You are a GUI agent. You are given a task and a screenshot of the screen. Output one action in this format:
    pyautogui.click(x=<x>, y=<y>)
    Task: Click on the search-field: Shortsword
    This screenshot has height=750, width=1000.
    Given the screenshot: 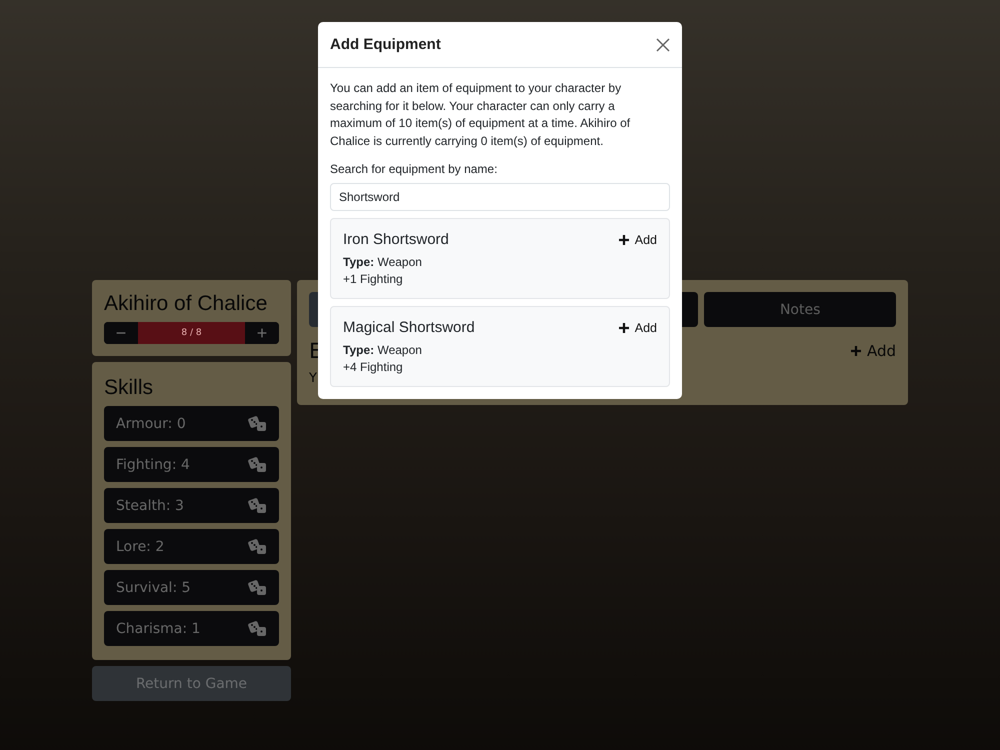 What is the action you would take?
    pyautogui.click(x=500, y=197)
    